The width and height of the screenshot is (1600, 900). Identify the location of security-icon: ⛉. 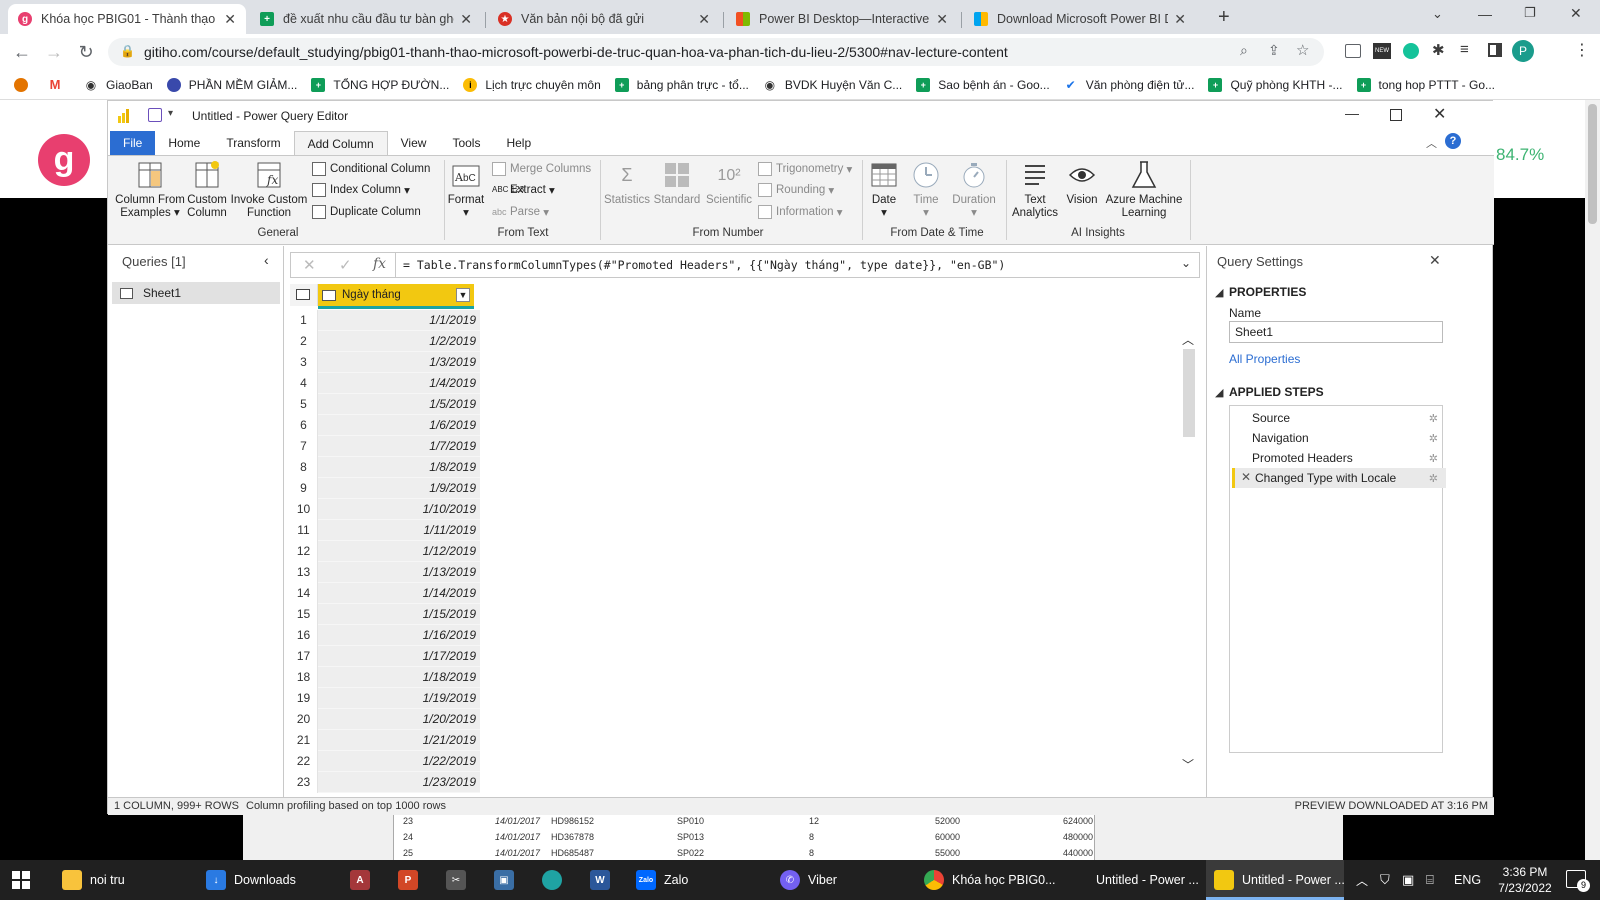
(1385, 880).